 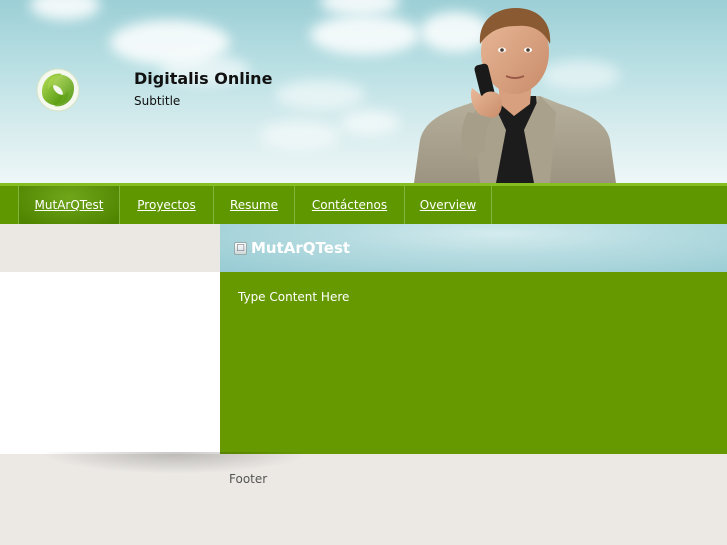 I want to click on nav-item-mutarqtest: MutArQTest, so click(x=69, y=205).